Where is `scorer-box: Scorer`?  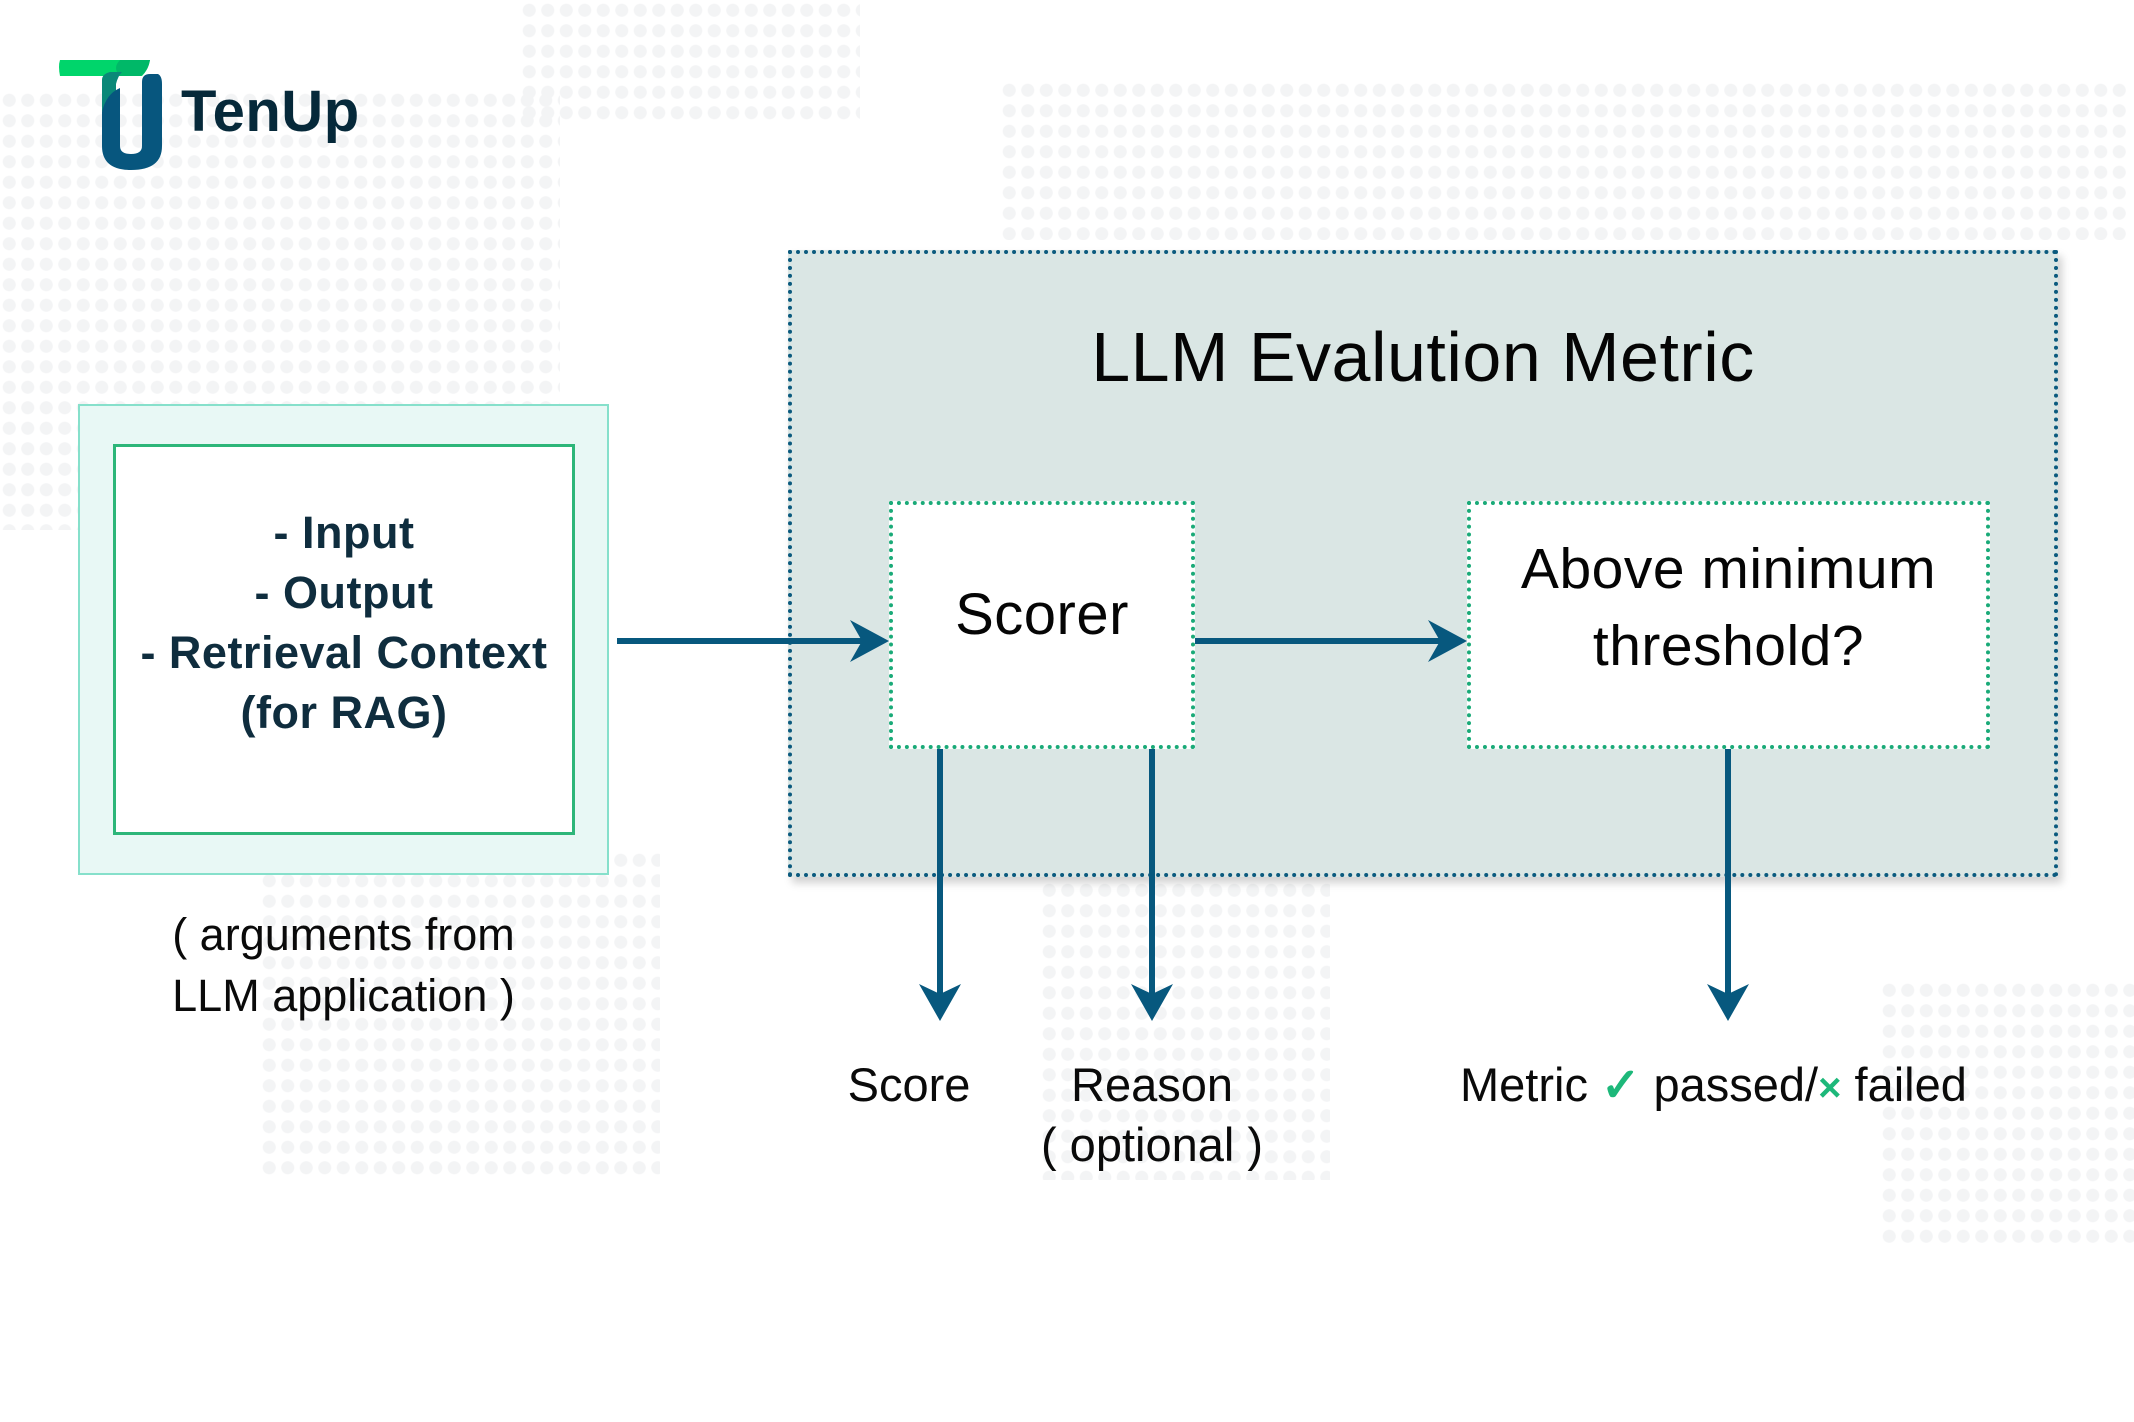 scorer-box: Scorer is located at coordinates (1042, 625).